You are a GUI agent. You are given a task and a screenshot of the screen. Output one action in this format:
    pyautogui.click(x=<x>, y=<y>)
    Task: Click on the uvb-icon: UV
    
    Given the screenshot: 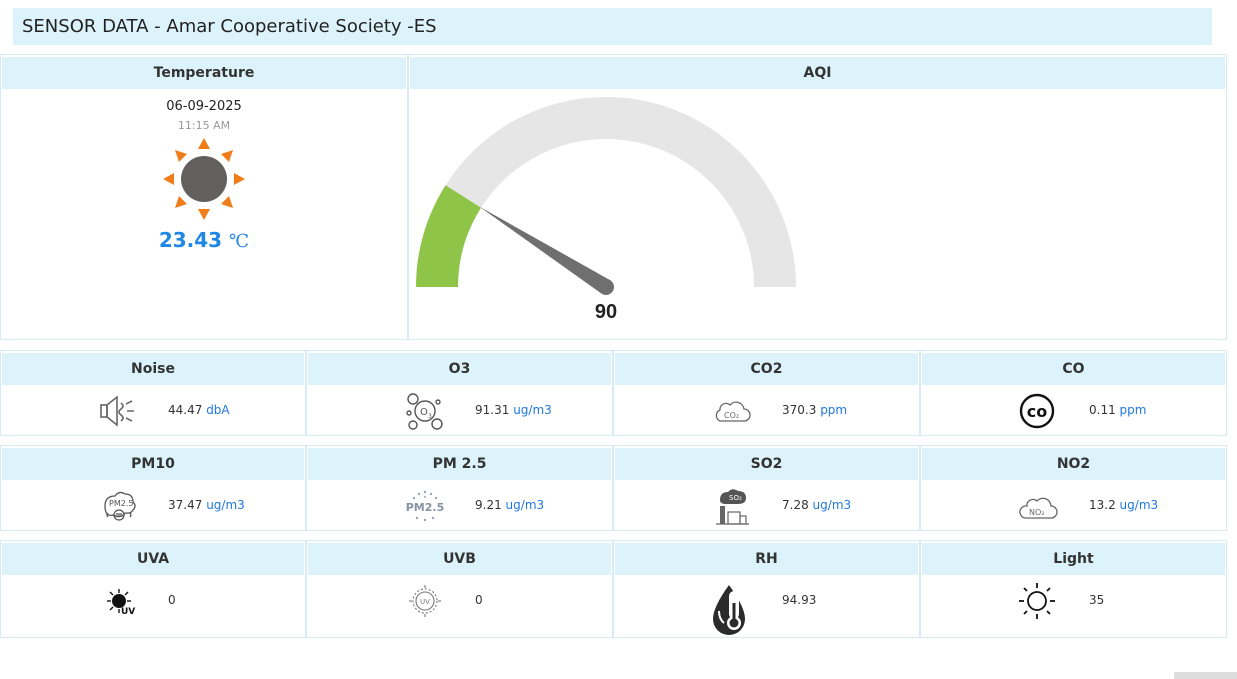 What is the action you would take?
    pyautogui.click(x=425, y=601)
    